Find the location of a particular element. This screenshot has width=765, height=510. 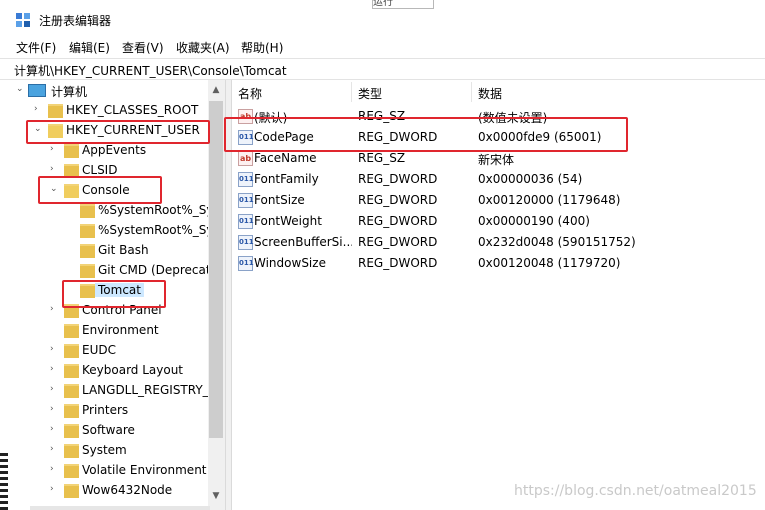

address-bar: 计算机\HKEY_CURRENT_USER\Console\Tomcat is located at coordinates (382, 69).